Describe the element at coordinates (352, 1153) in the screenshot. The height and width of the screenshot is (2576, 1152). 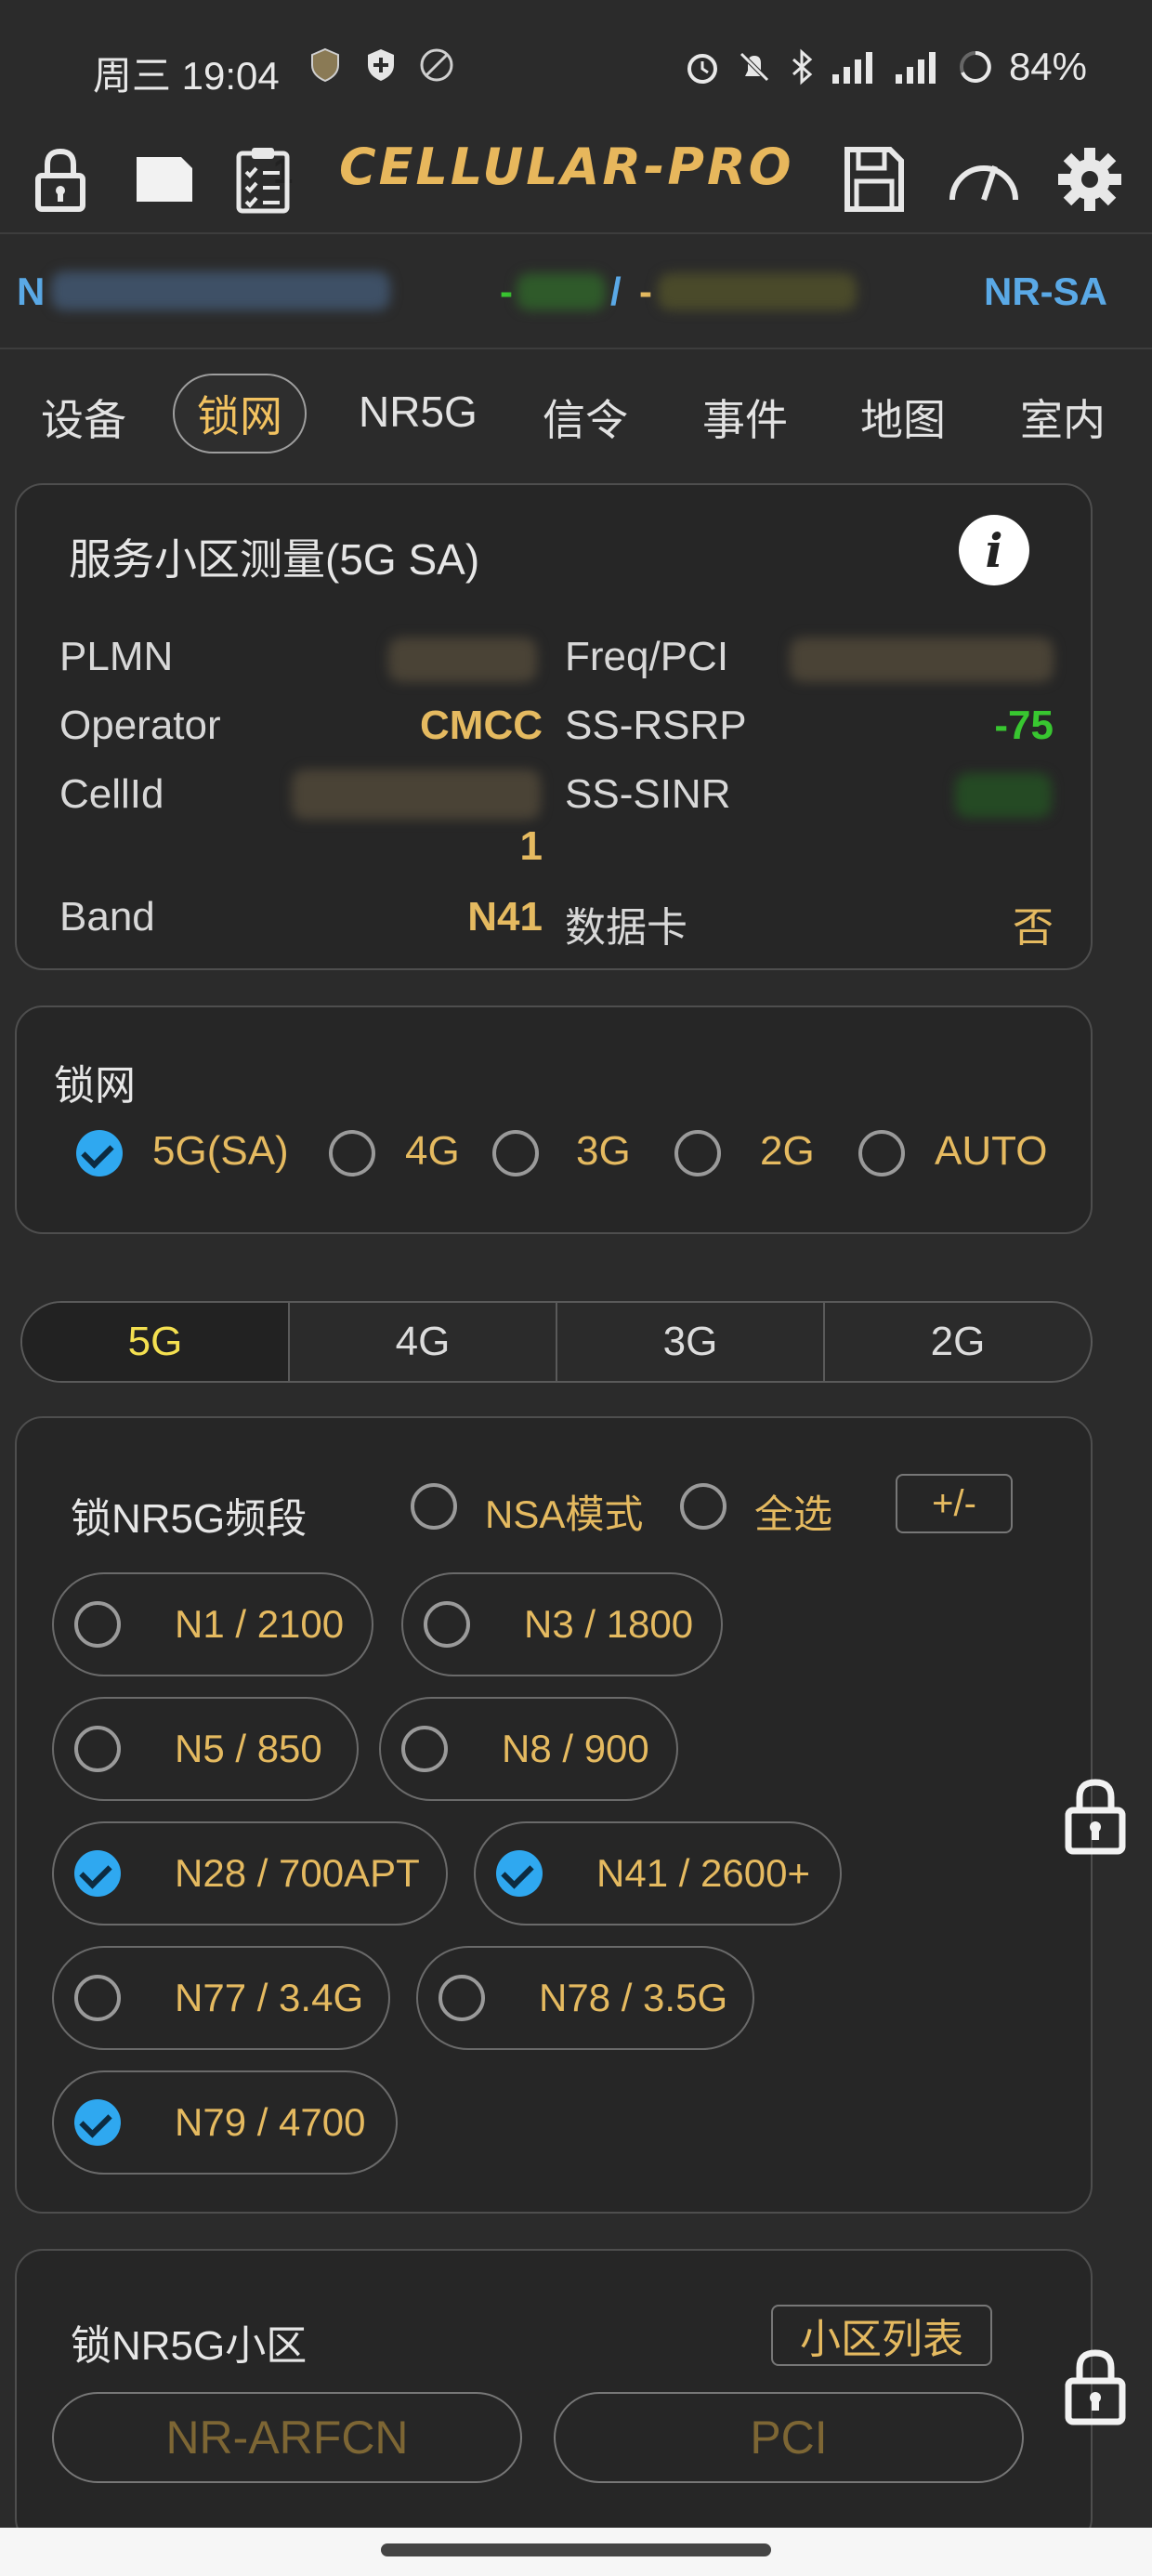
I see `radio-4g` at that location.